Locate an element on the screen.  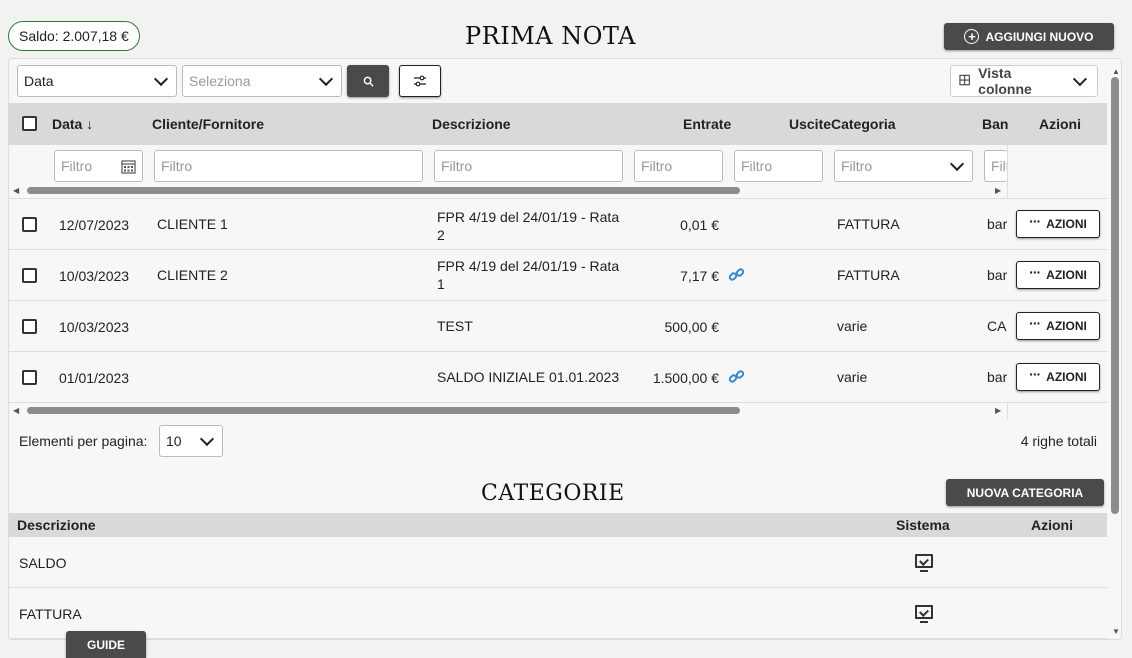
search-icon is located at coordinates (368, 81).